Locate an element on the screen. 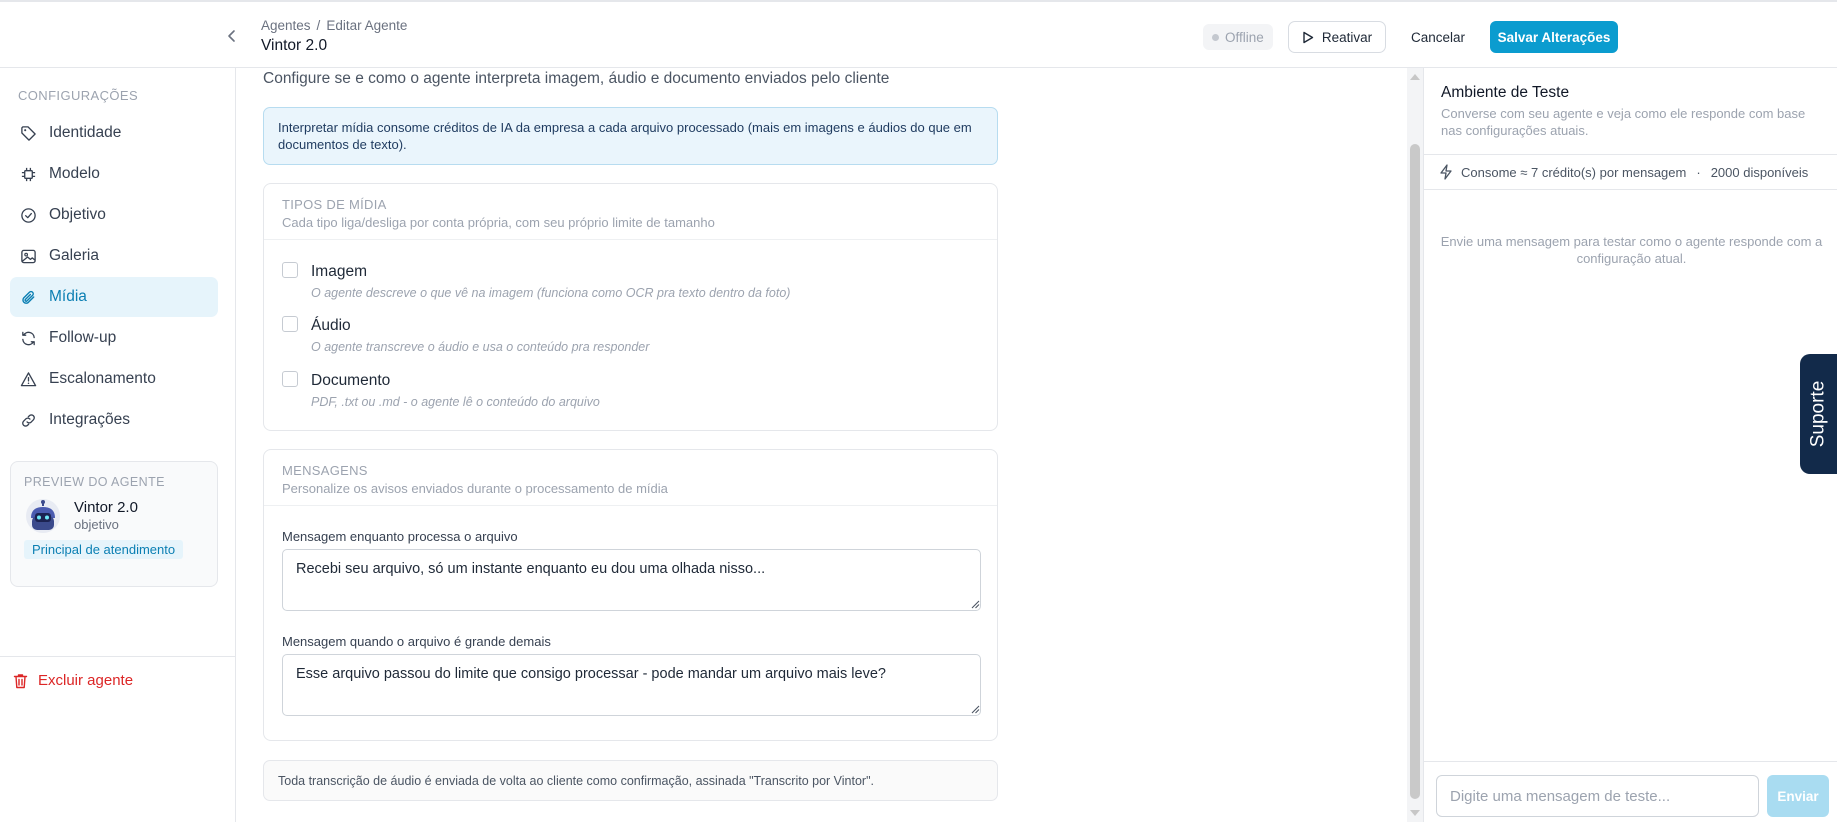  compose-bar: Enviar is located at coordinates (1630, 791).